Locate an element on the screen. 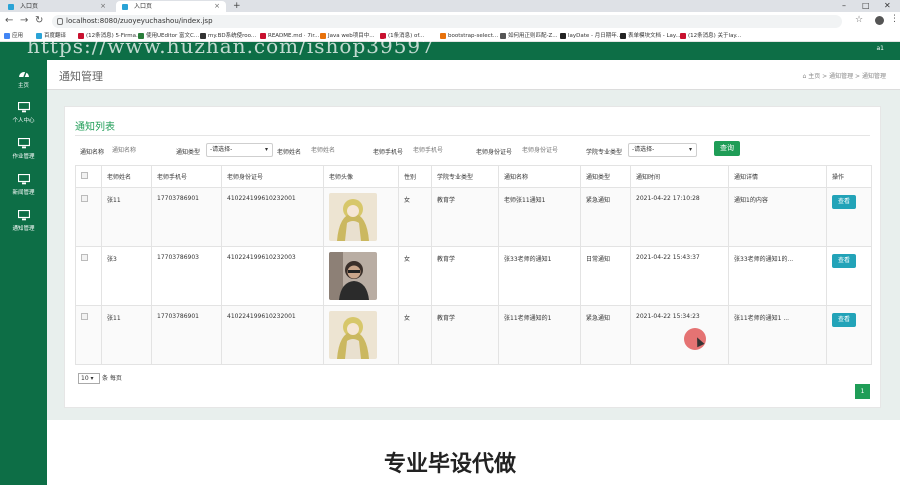 The height and width of the screenshot is (485, 900). notice-type-select: -请选择- ▾ is located at coordinates (239, 150).